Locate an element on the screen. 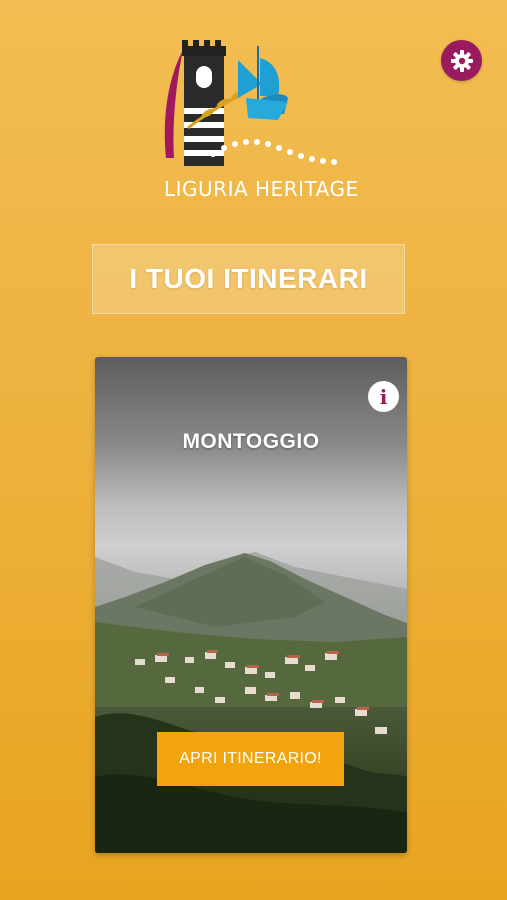 This screenshot has width=507, height=900. settings-button is located at coordinates (461, 60).